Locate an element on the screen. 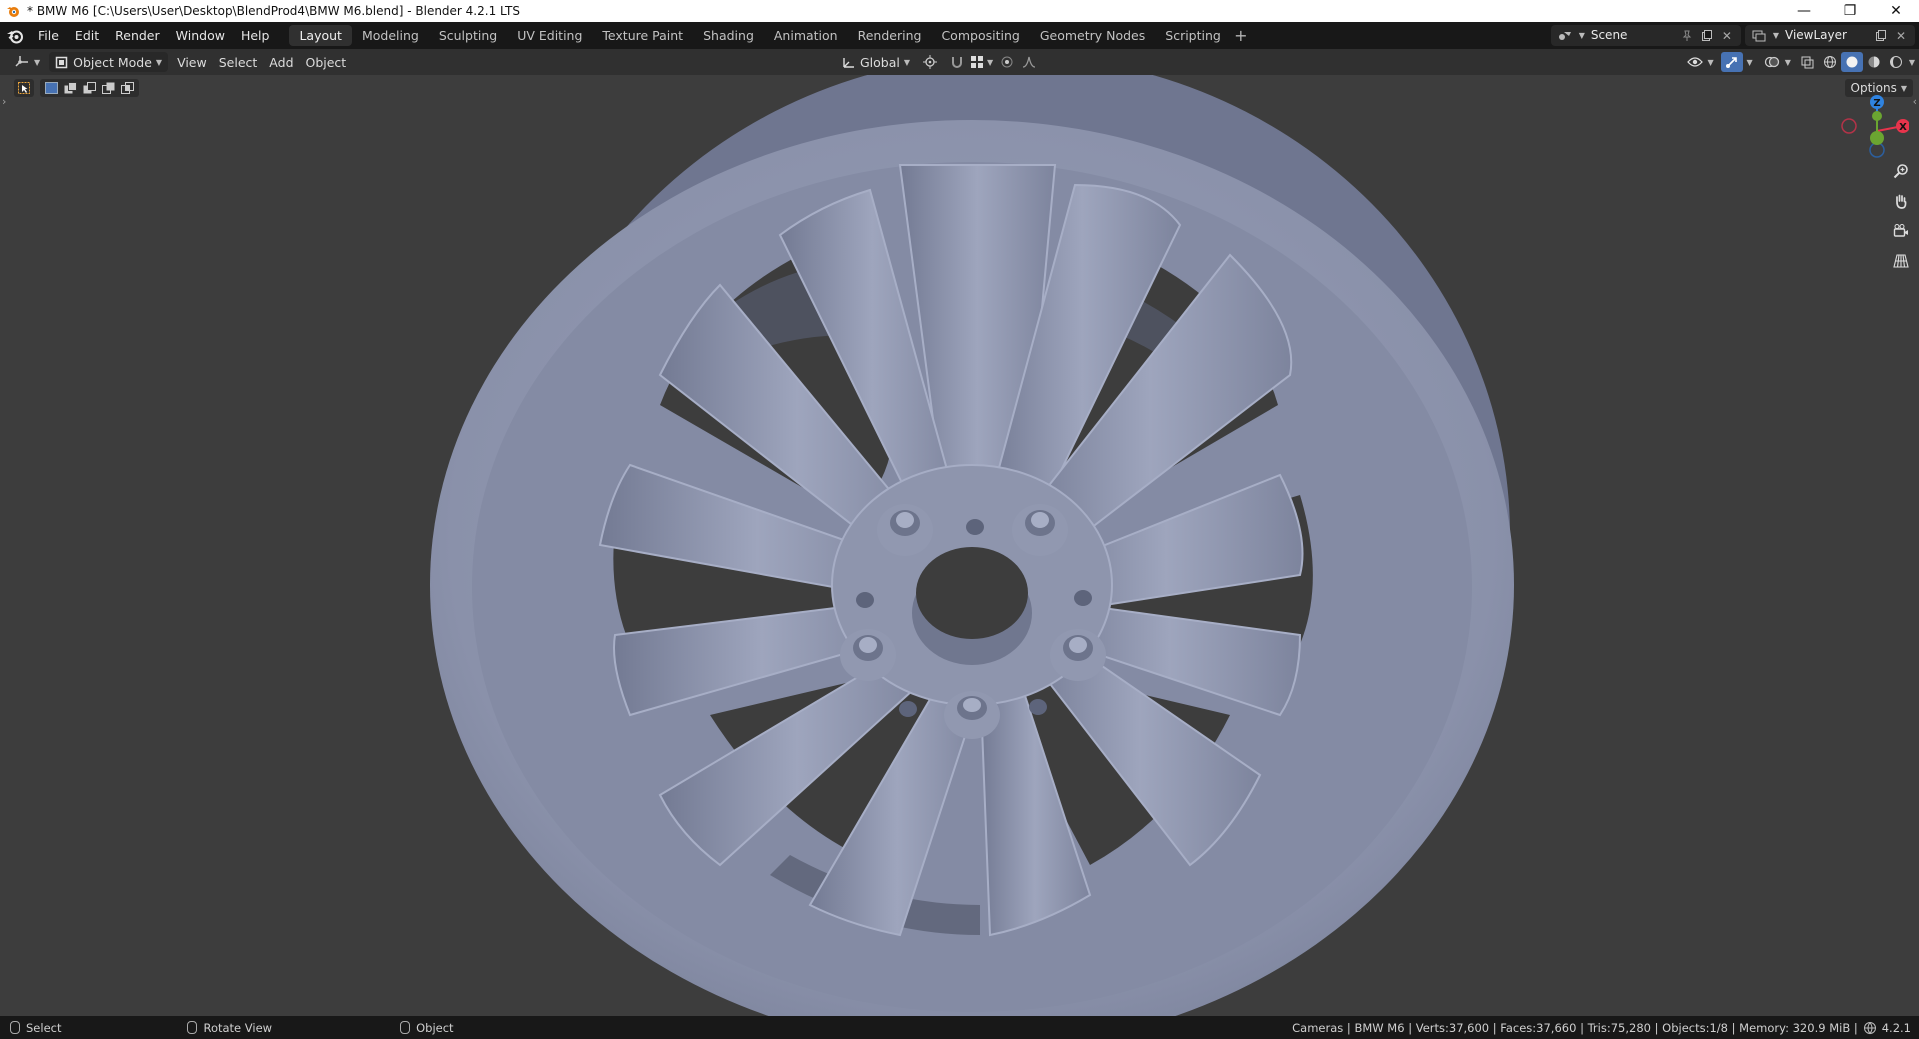  tab-compositing: Compositing is located at coordinates (980, 35).